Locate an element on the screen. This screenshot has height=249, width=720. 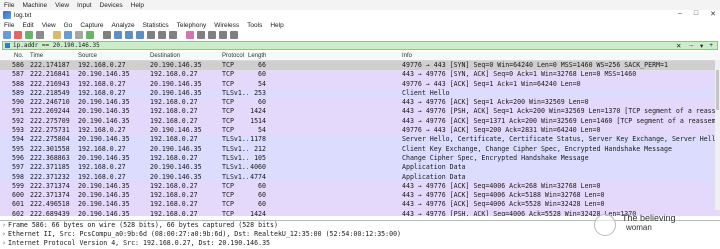
app-menu-item: Capture is located at coordinates (91, 25).